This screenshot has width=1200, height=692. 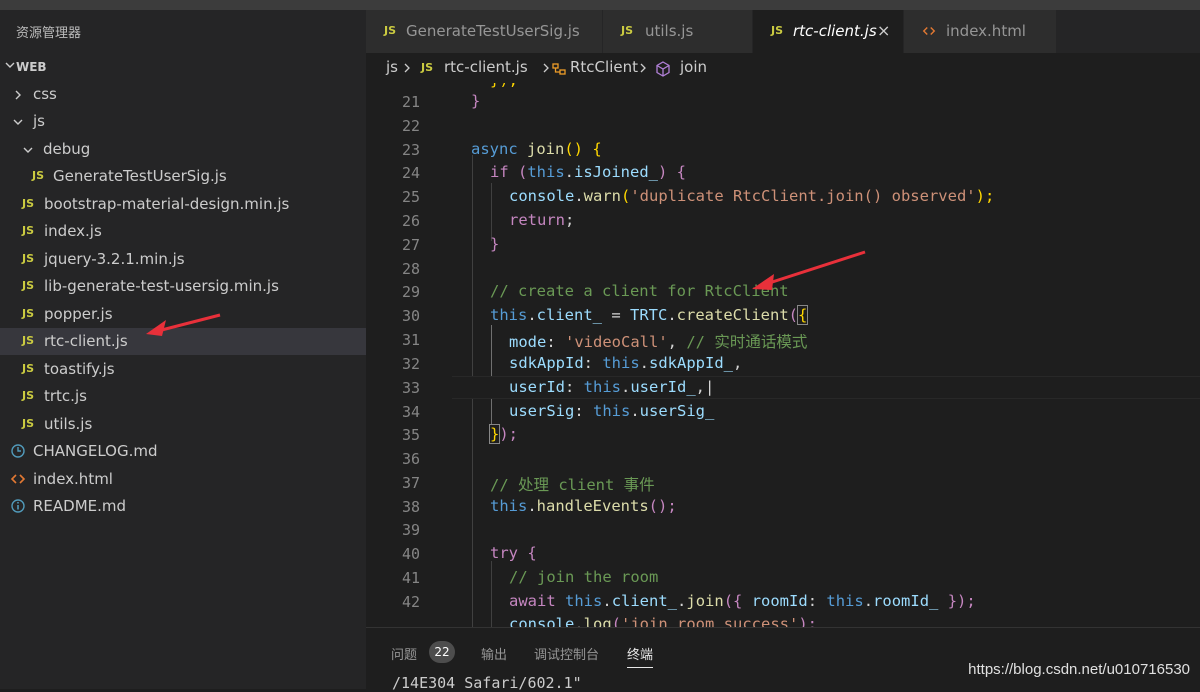 I want to click on tab-generatetestusersig: JS GenerateTestUserSig.js, so click(x=484, y=31).